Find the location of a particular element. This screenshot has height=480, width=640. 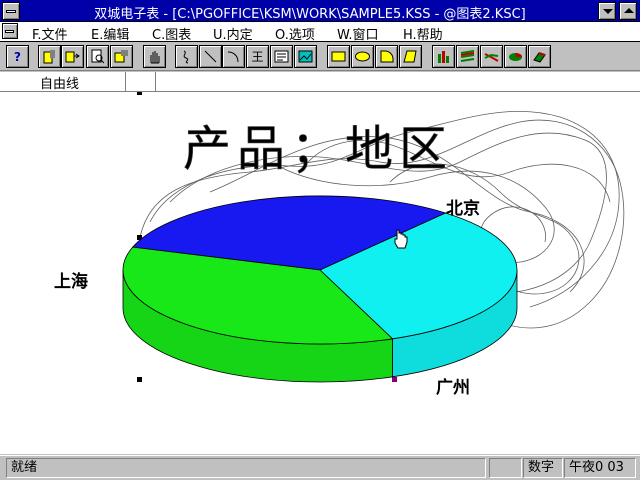

maximize-button is located at coordinates (628, 11).